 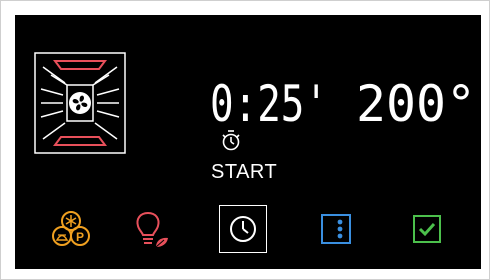 What do you see at coordinates (416, 104) in the screenshot?
I see `temperature-readout: 200°` at bounding box center [416, 104].